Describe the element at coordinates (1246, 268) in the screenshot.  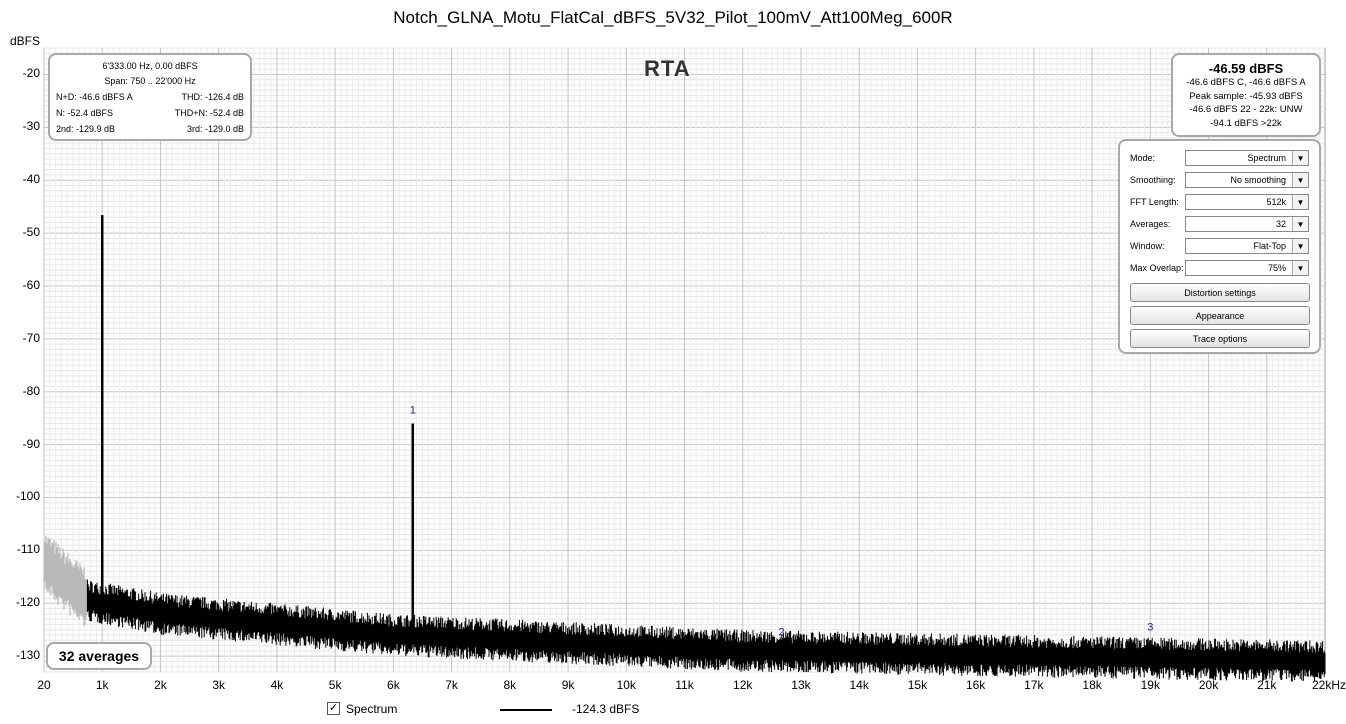
I see `max-overlap-select: 75% ▼` at that location.